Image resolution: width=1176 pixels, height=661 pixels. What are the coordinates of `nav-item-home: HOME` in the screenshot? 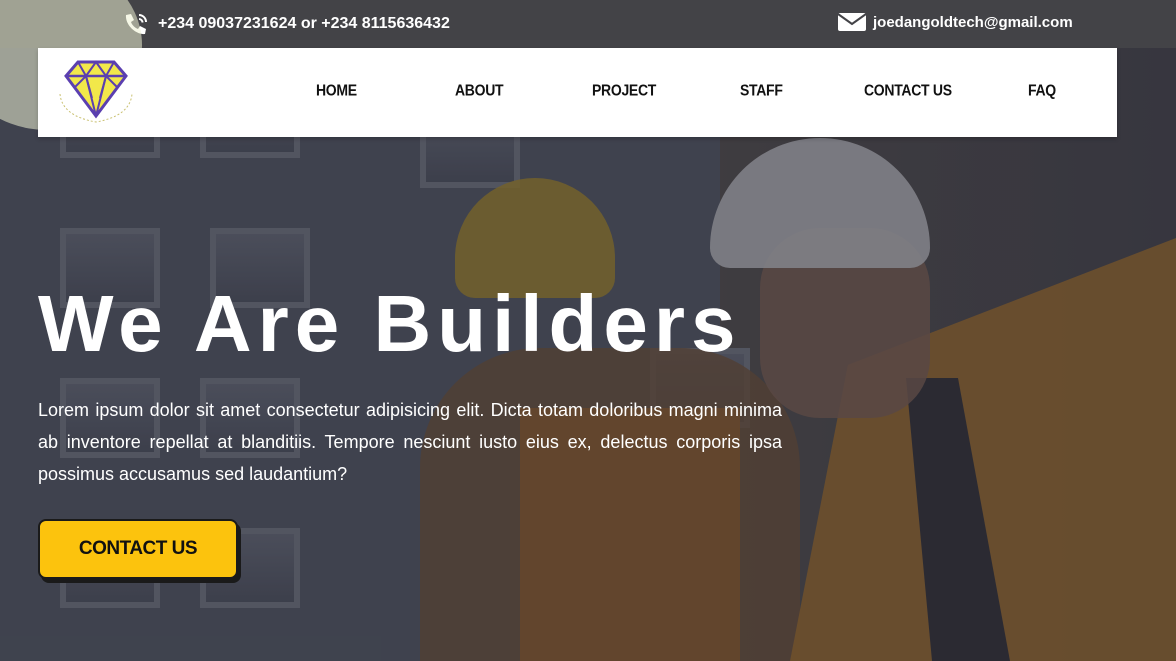 It's located at (336, 90).